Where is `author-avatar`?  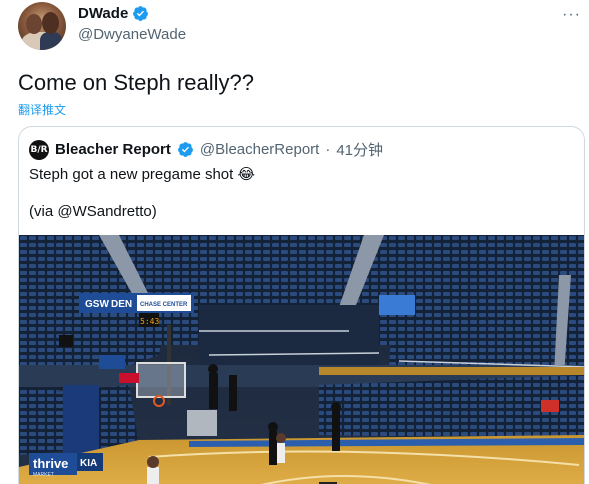 author-avatar is located at coordinates (42, 26).